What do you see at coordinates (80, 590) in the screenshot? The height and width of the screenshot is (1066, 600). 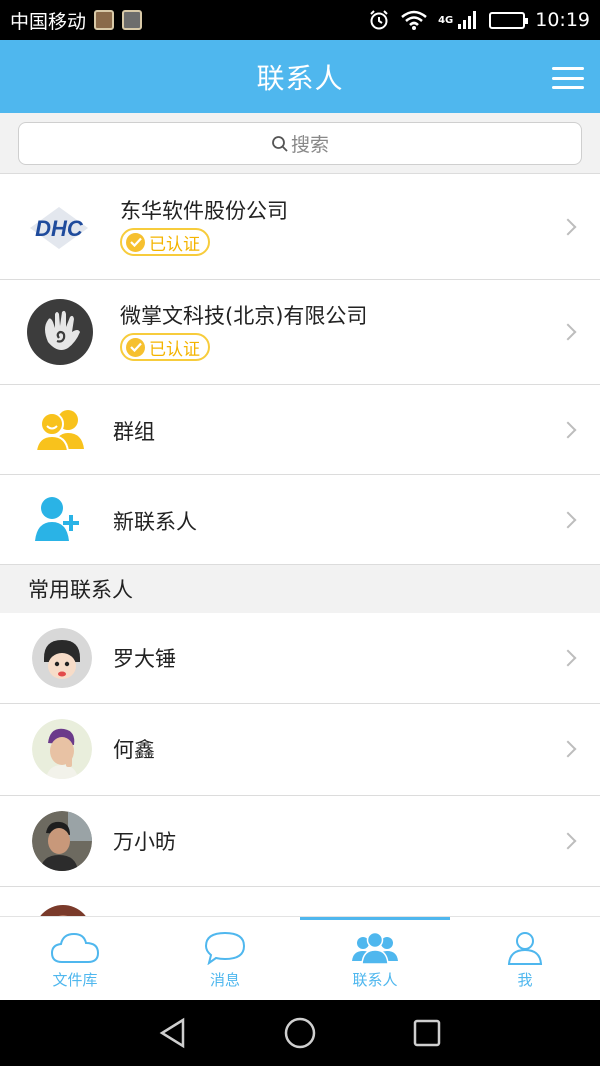 I see `section-title: 常用联系人` at bounding box center [80, 590].